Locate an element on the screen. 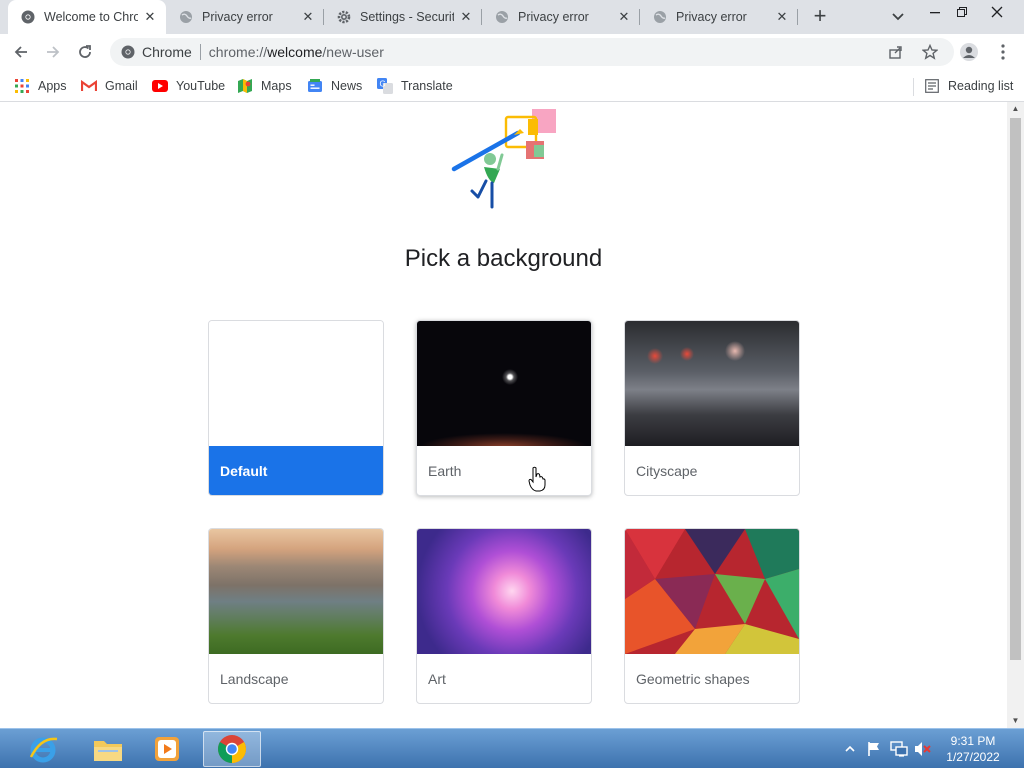 The image size is (1024, 768). browser-toolbar: Chrome chrome://welcome/new-user is located at coordinates (512, 52).